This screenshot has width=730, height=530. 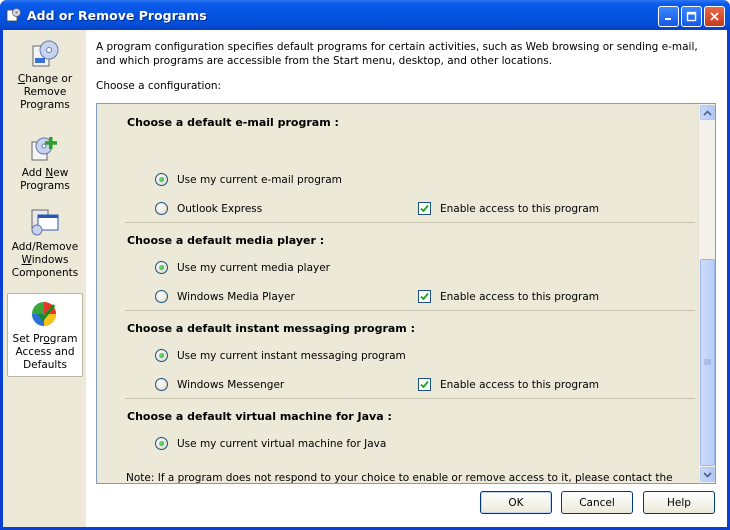 What do you see at coordinates (45, 162) in the screenshot?
I see `sidebar-item-add-new: Add New Programs` at bounding box center [45, 162].